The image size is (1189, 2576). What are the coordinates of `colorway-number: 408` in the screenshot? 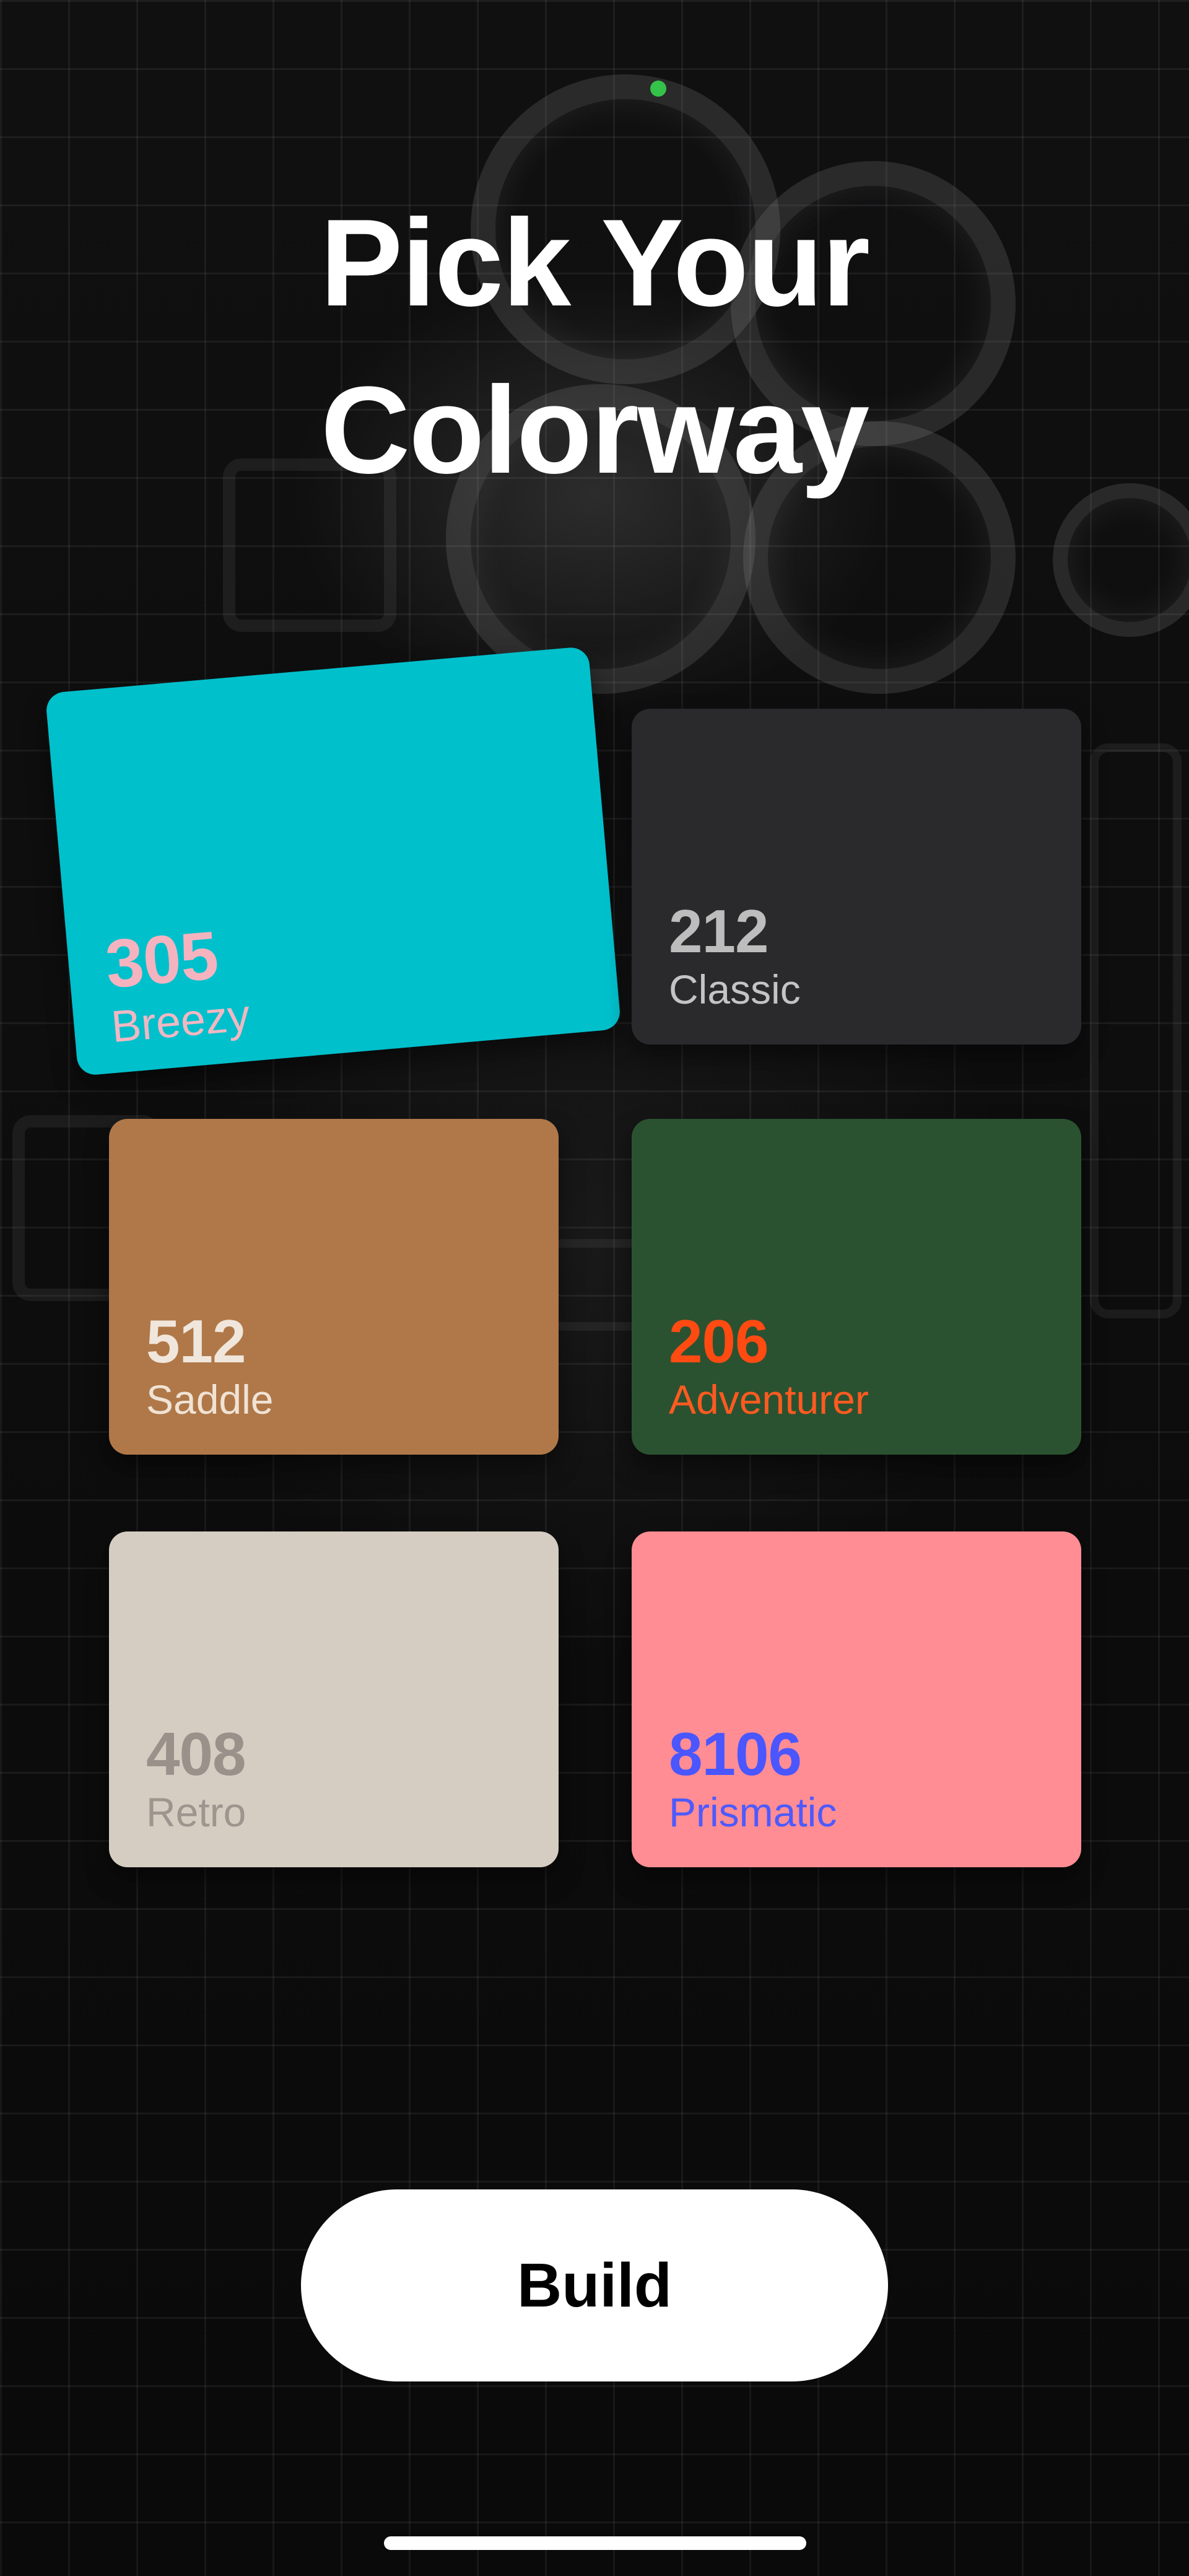 It's located at (196, 1754).